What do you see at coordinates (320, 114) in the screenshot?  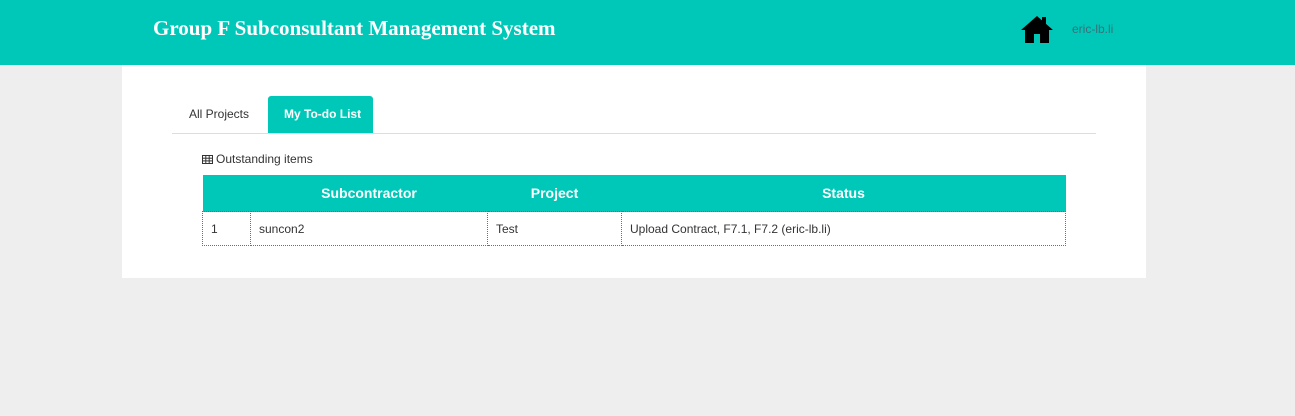 I see `tab-my-todo-list: My To-do List` at bounding box center [320, 114].